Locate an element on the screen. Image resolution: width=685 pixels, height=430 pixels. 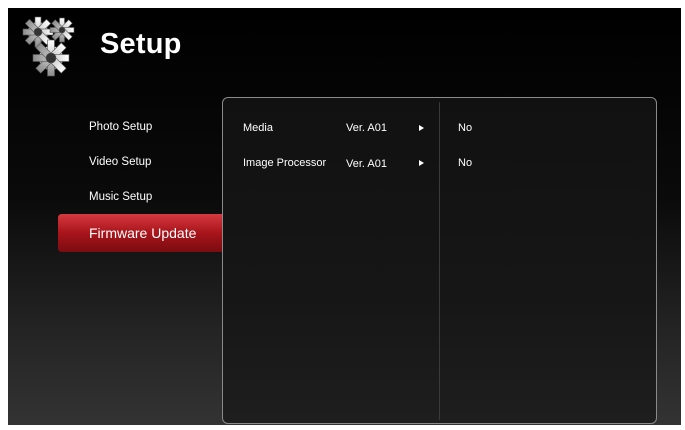
menu-item-video-setup: Video Setup is located at coordinates (120, 162).